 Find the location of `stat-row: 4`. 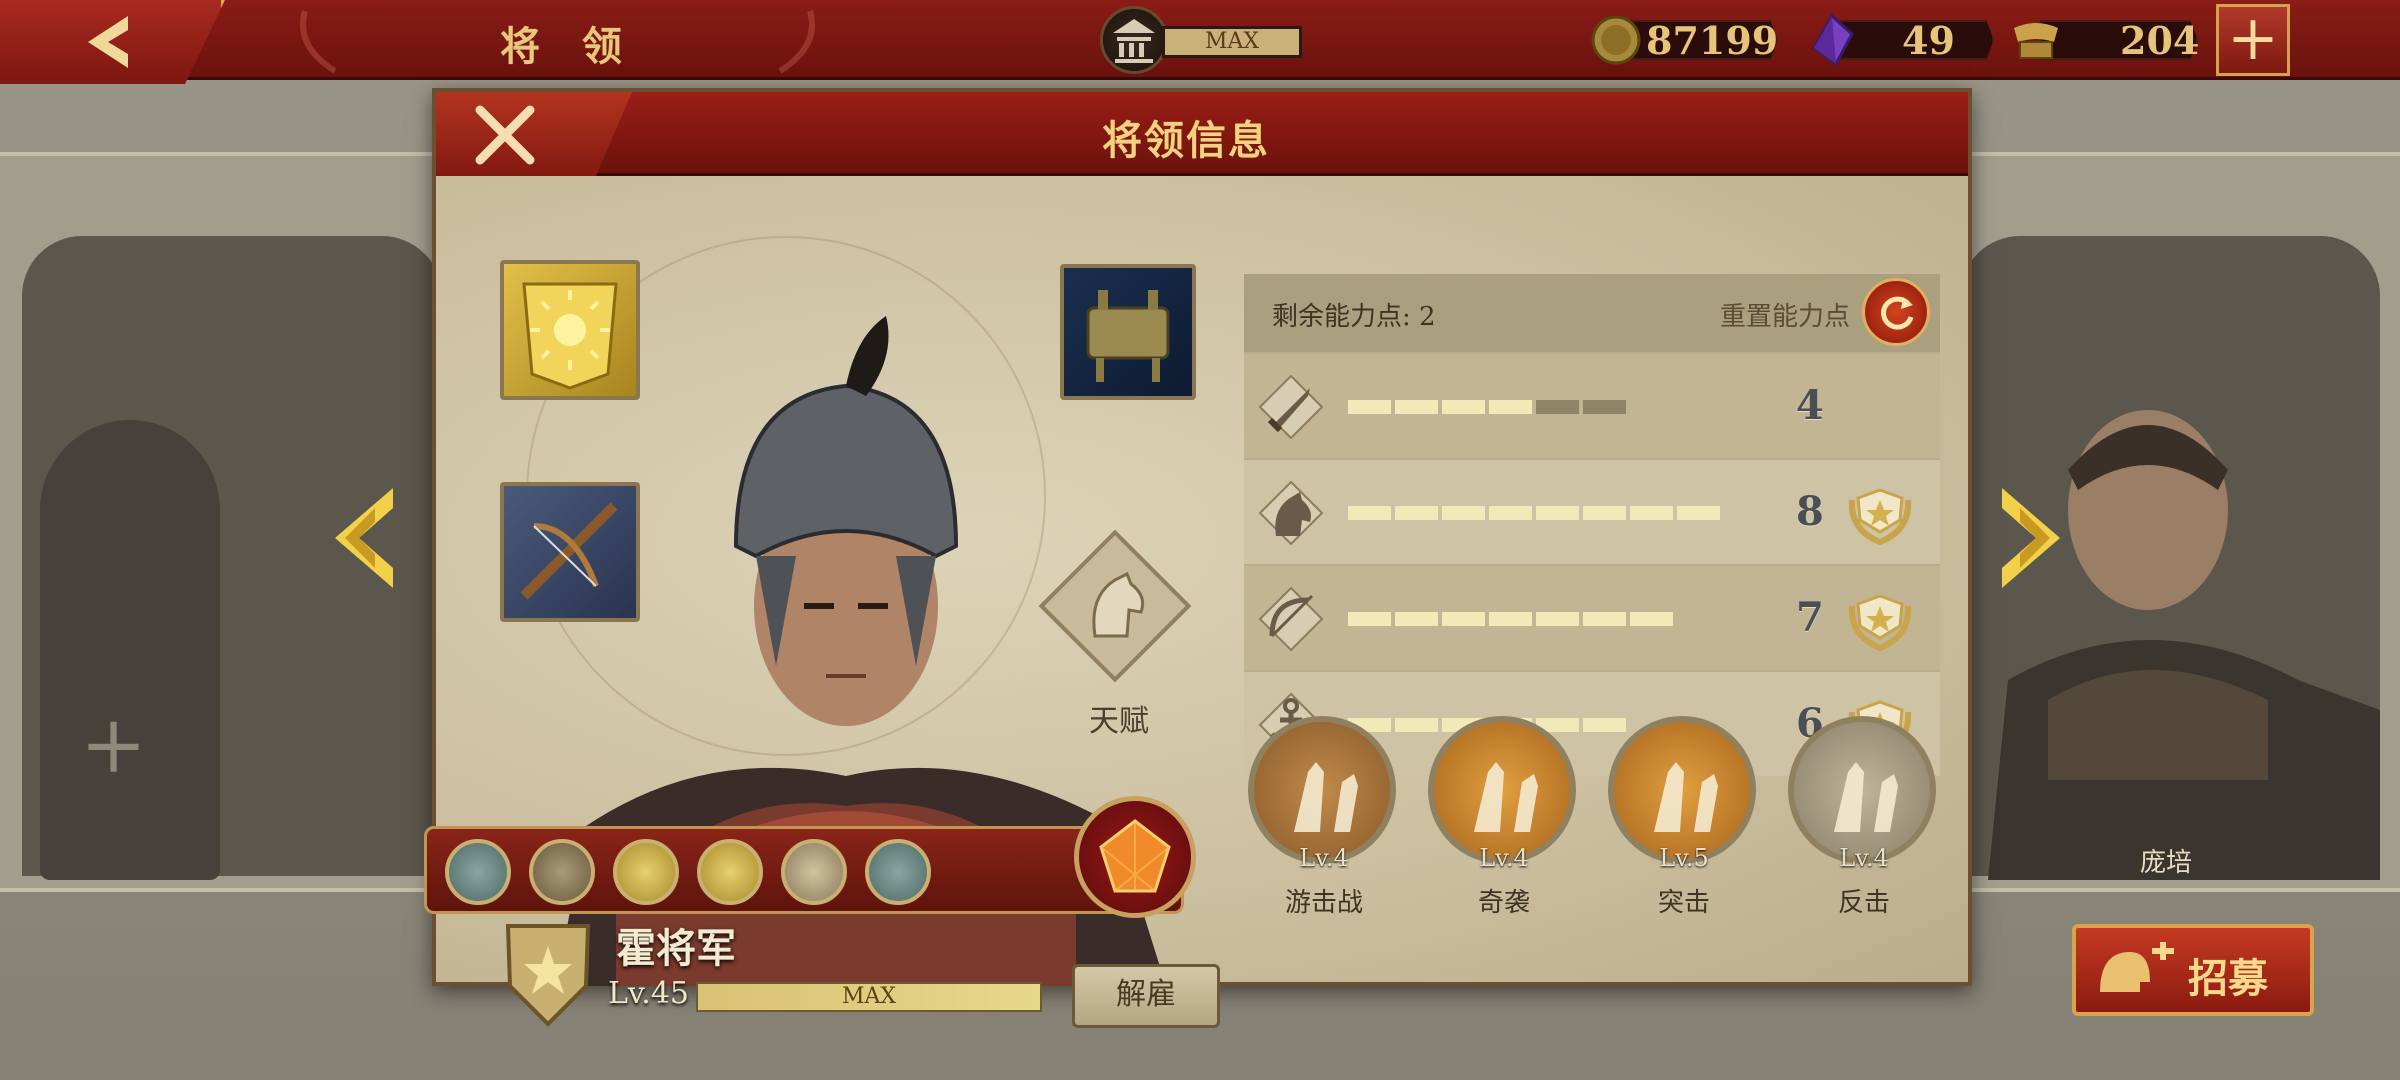

stat-row: 4 is located at coordinates (1592, 405).